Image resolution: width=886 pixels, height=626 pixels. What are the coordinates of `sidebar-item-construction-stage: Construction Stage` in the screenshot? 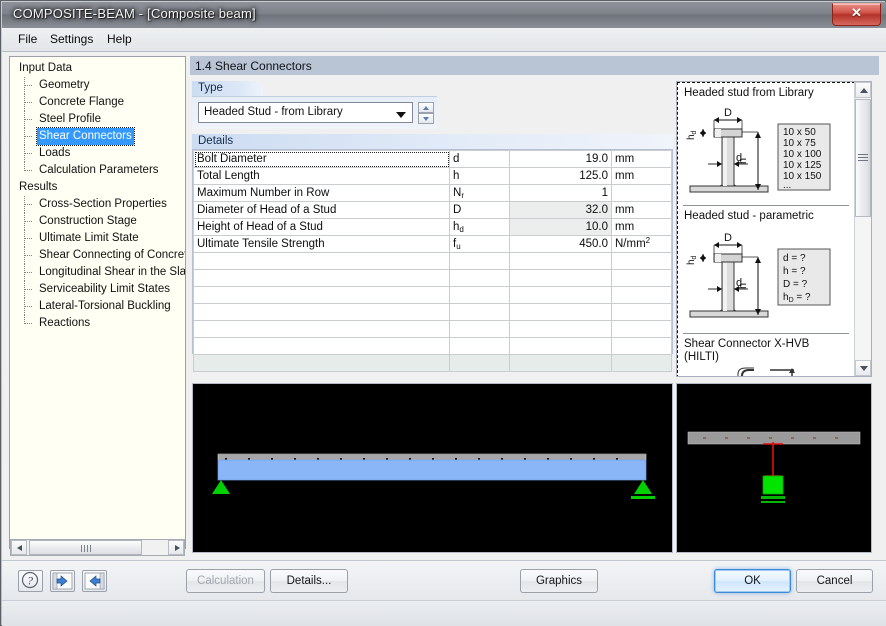 It's located at (97, 221).